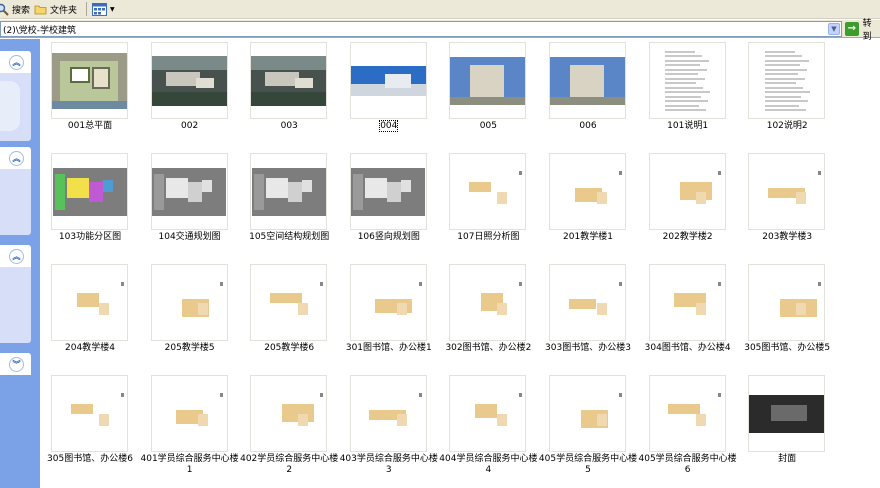 The image size is (880, 488). Describe the element at coordinates (787, 413) in the screenshot. I see `cover-render-thumbnail` at that location.